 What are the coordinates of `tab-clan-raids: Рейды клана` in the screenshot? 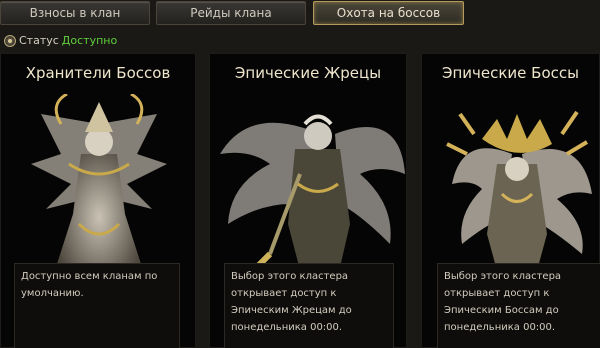 It's located at (231, 13).